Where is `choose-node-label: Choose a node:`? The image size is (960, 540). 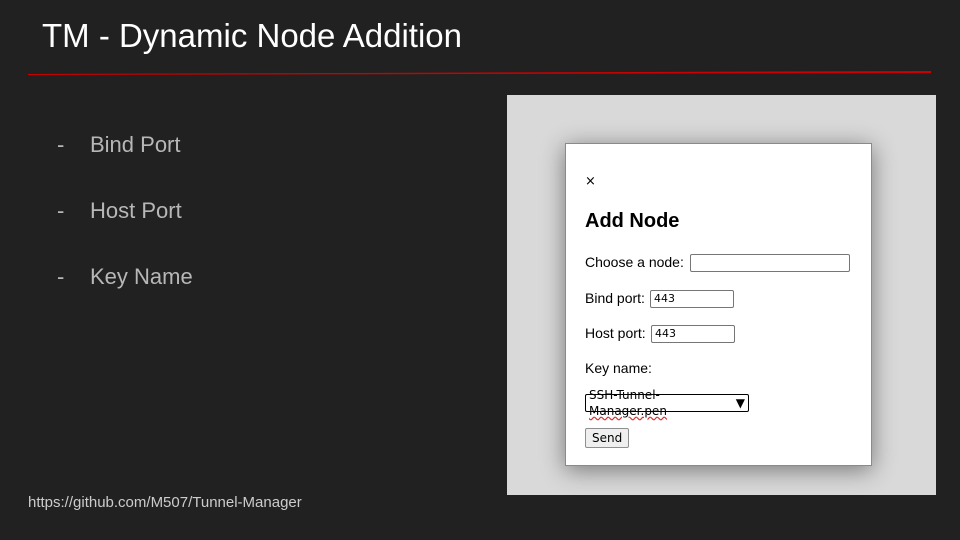
choose-node-label: Choose a node: is located at coordinates (634, 262).